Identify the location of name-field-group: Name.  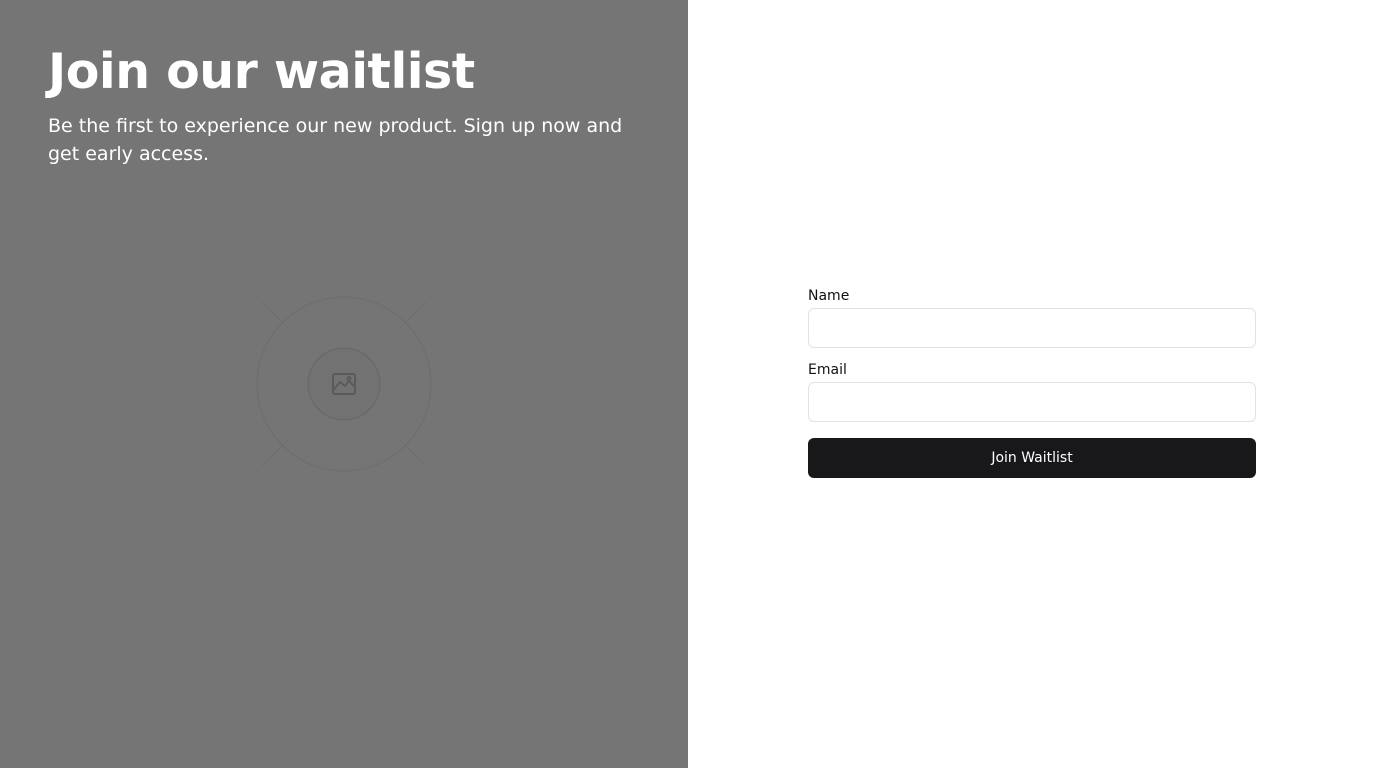
(1032, 317).